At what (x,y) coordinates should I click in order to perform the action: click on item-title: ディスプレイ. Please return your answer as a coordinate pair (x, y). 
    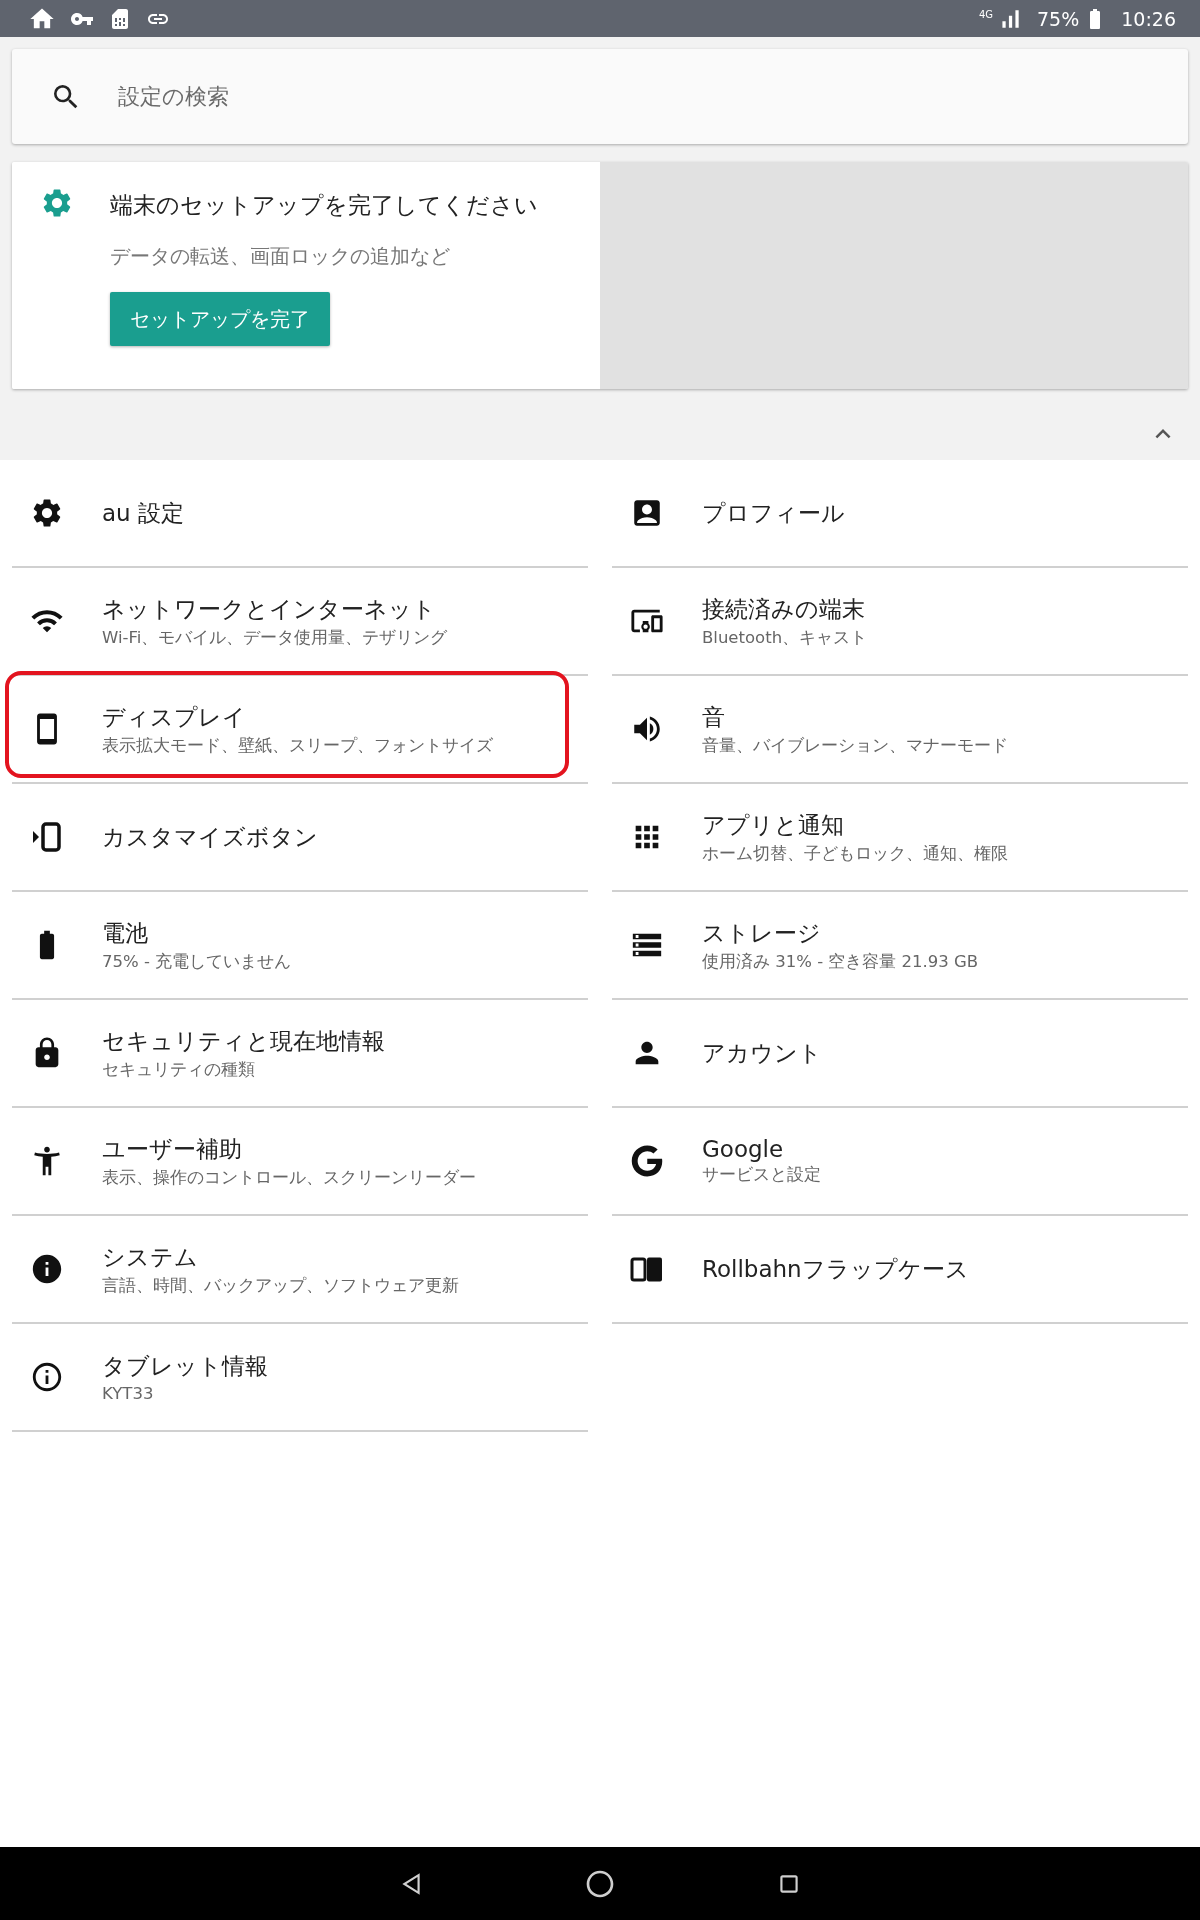
    Looking at the image, I should click on (174, 717).